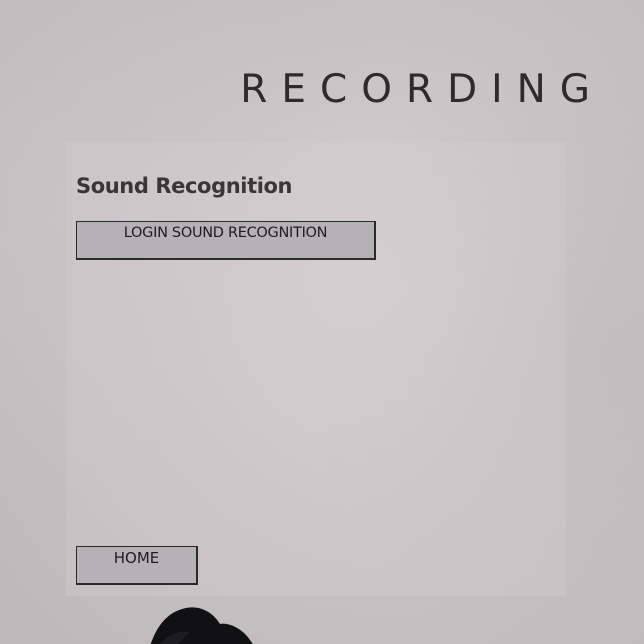 The width and height of the screenshot is (644, 644). Describe the element at coordinates (422, 89) in the screenshot. I see `page-title: RECORDING` at that location.